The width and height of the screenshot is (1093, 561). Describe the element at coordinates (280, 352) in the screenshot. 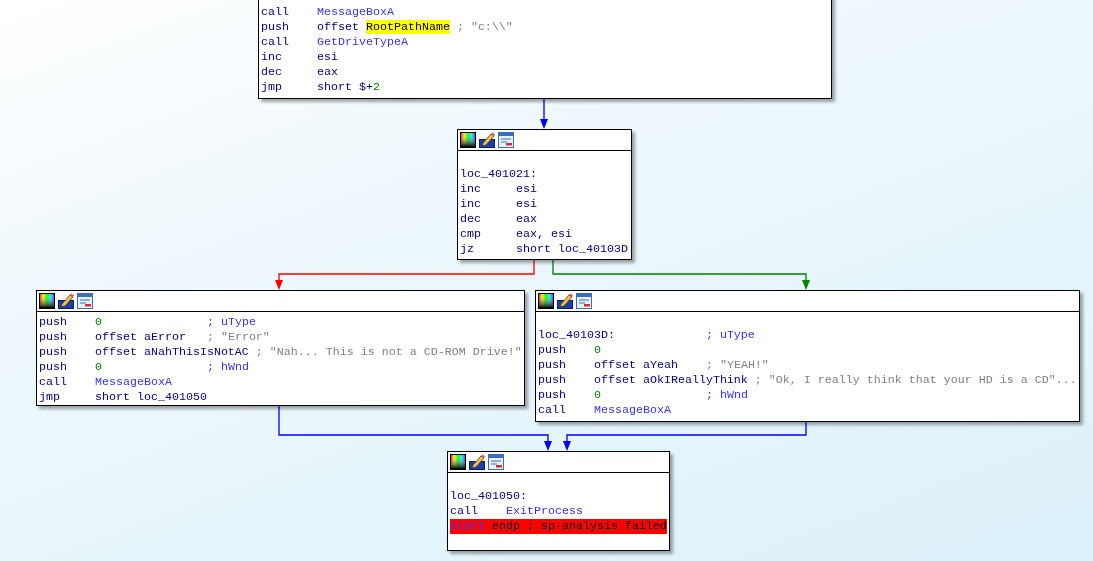

I see `code-line: push offset aNahThisIsNotAC ; "Nah... This is not a CD-ROM Drive!"` at that location.